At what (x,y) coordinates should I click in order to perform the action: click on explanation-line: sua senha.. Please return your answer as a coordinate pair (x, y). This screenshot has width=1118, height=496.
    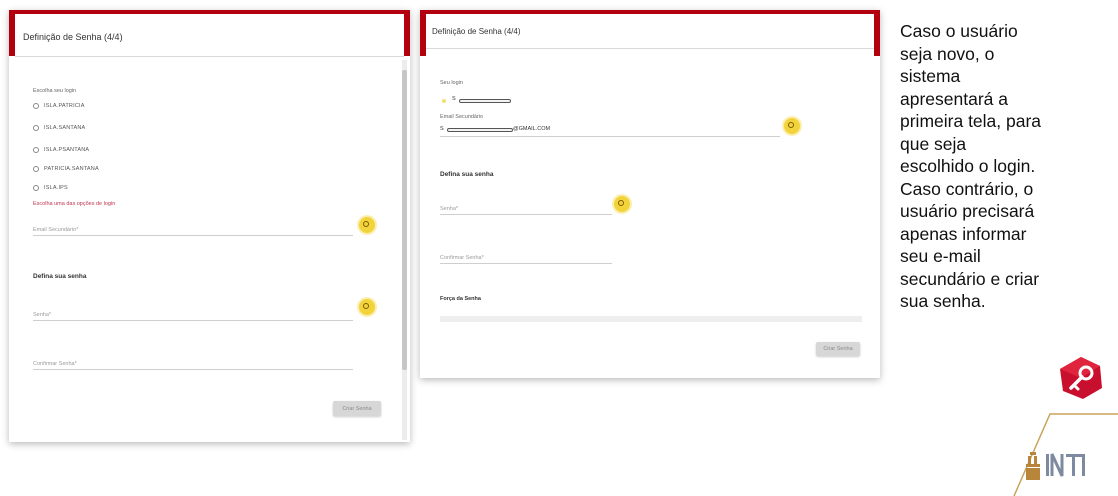
    Looking at the image, I should click on (943, 301).